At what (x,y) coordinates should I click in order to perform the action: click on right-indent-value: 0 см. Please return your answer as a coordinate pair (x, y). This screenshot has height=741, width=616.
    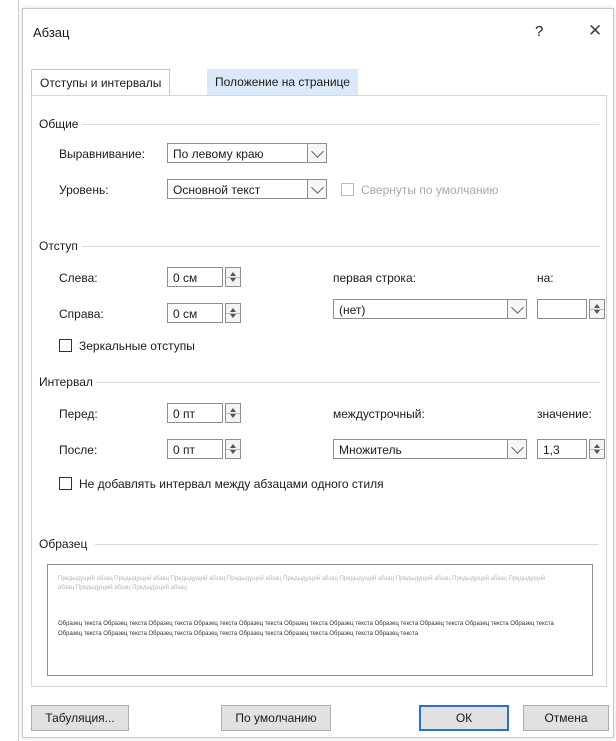
    Looking at the image, I should click on (185, 314).